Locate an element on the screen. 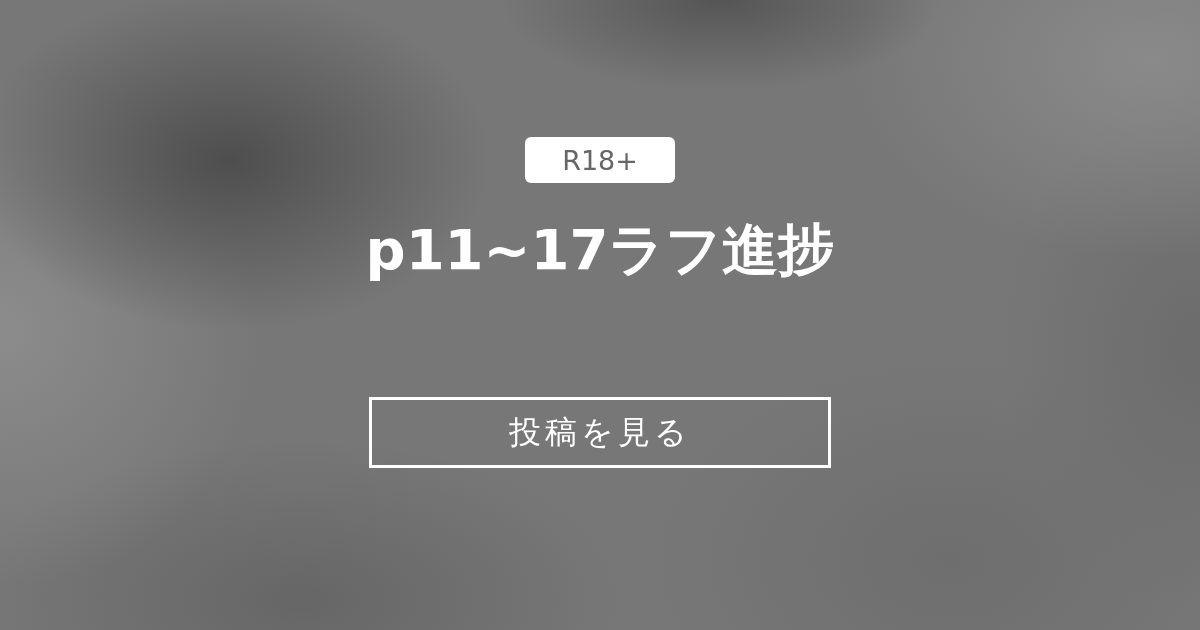 This screenshot has height=630, width=1200. view-post-button: 投稿を見る is located at coordinates (600, 432).